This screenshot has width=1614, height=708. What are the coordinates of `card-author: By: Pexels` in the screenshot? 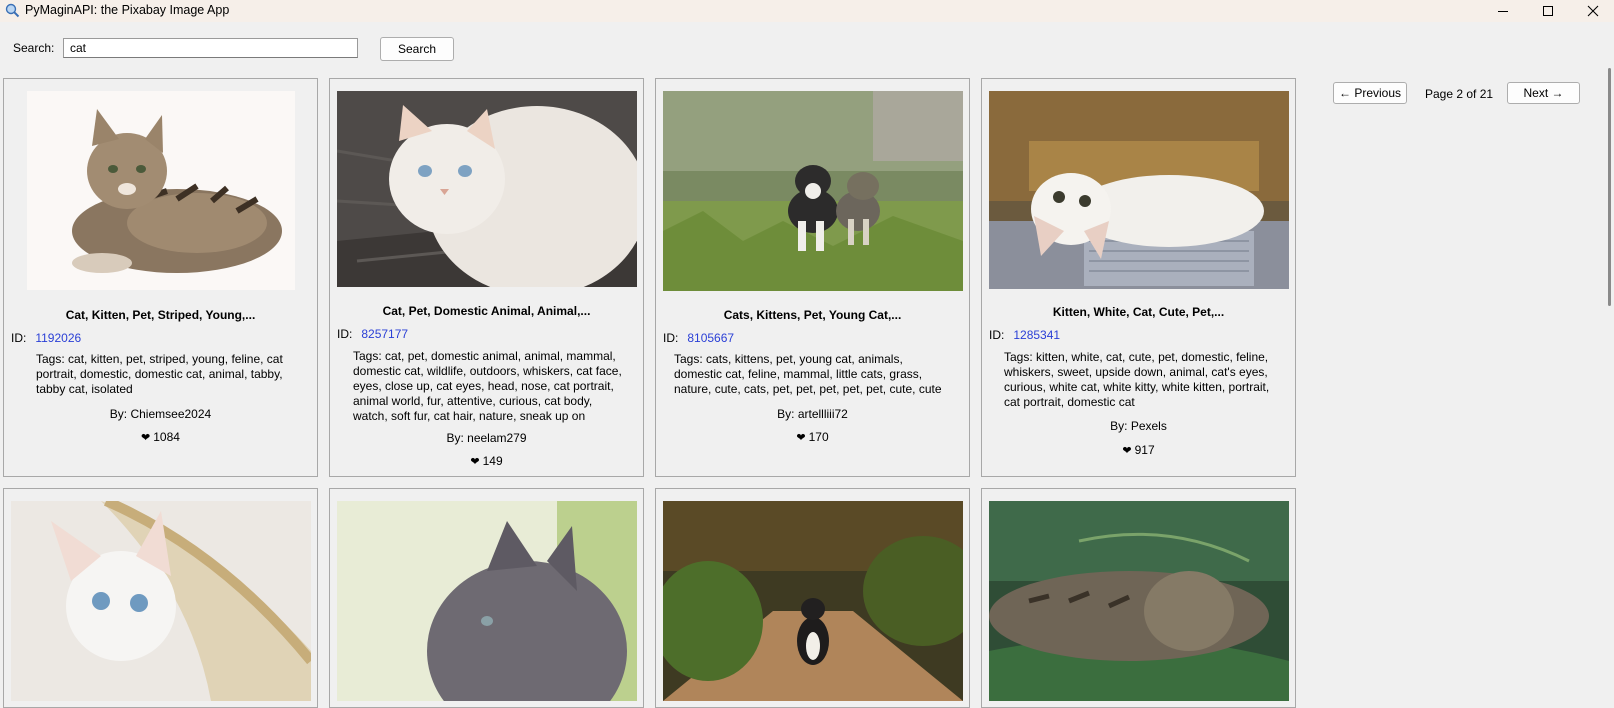 It's located at (1138, 426).